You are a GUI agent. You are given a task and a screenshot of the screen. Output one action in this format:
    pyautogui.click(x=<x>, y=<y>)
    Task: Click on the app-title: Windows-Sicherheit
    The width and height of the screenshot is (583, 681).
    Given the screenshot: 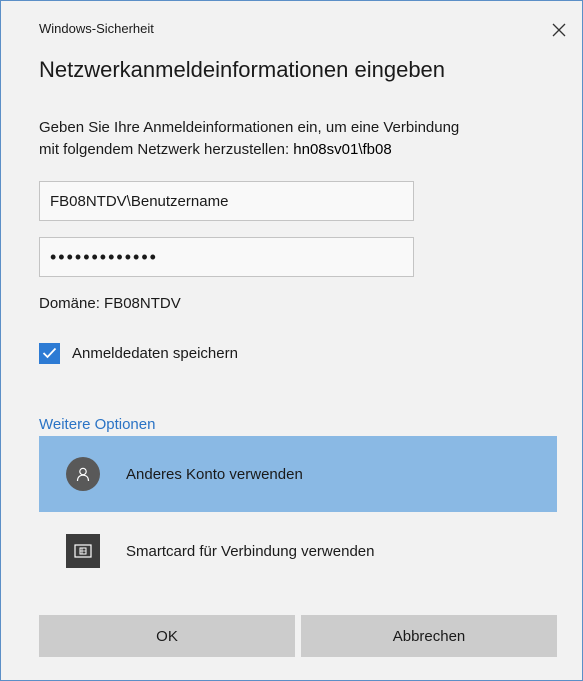 What is the action you would take?
    pyautogui.click(x=96, y=28)
    